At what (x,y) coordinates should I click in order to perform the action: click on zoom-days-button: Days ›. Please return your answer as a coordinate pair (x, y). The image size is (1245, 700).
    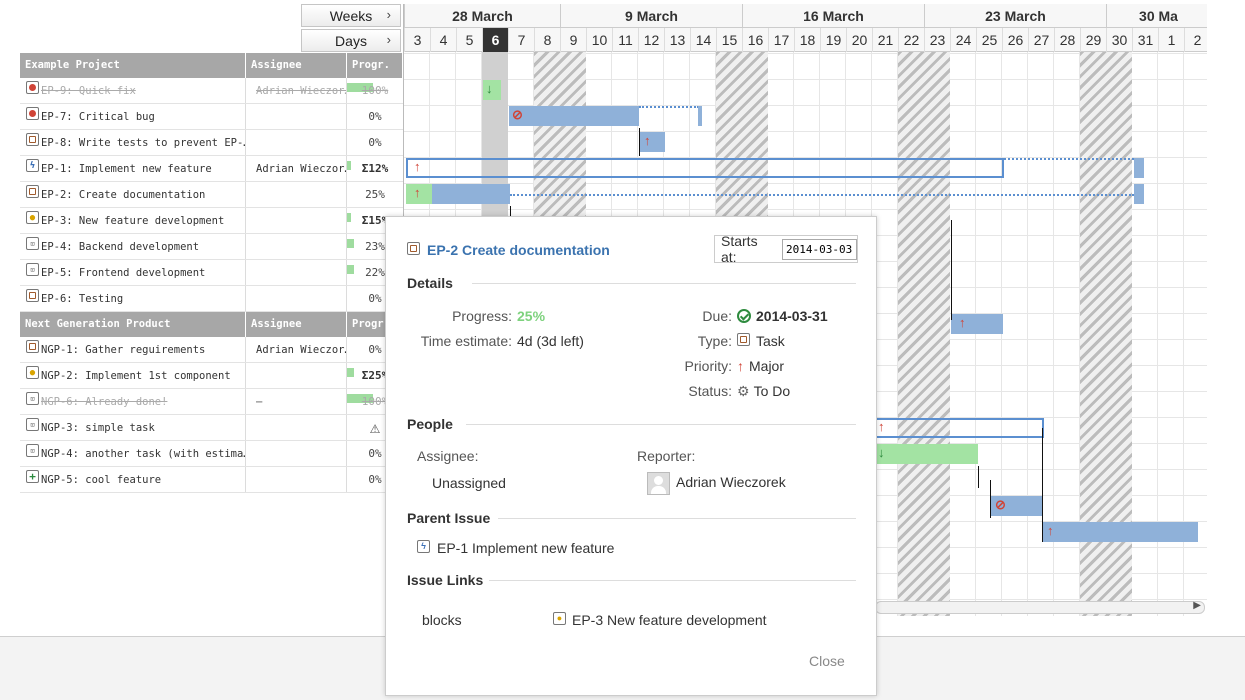
    Looking at the image, I should click on (351, 40).